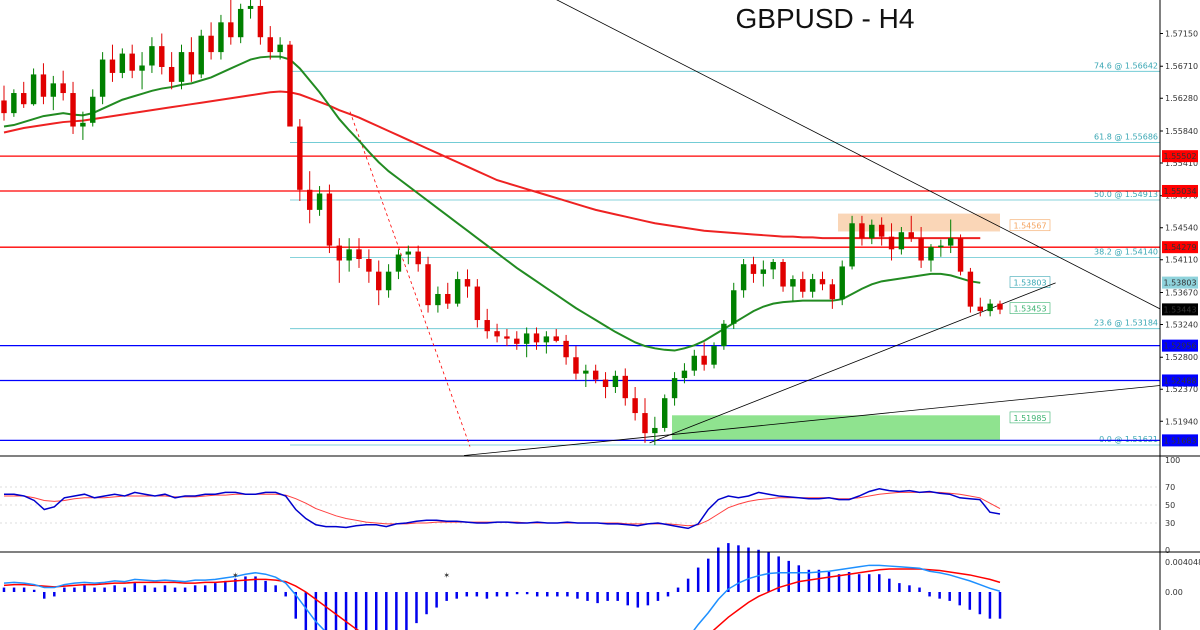 This screenshot has height=630, width=1200. Describe the element at coordinates (1181, 421) in the screenshot. I see `price-tick-label: 1.51940` at that location.